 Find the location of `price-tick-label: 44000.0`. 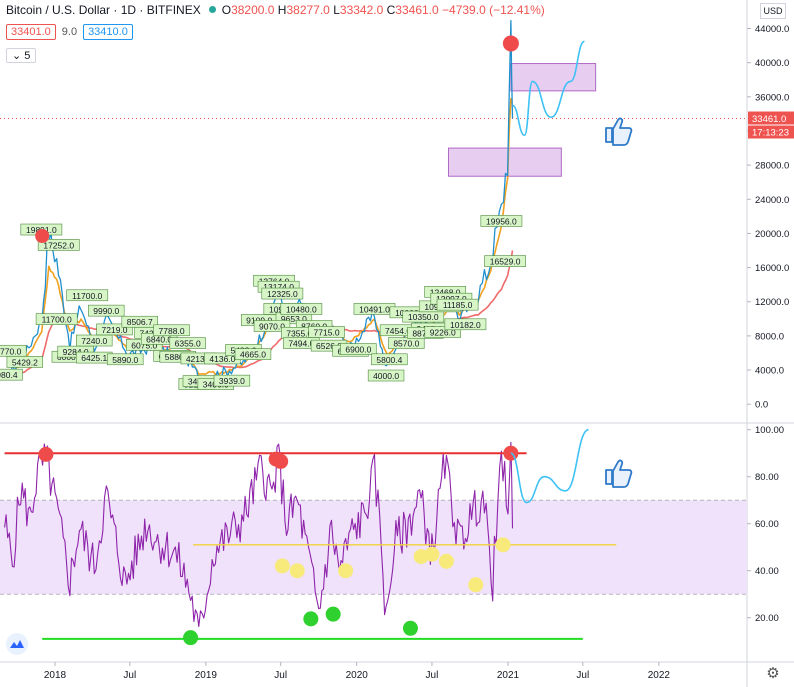

price-tick-label: 44000.0 is located at coordinates (772, 29).